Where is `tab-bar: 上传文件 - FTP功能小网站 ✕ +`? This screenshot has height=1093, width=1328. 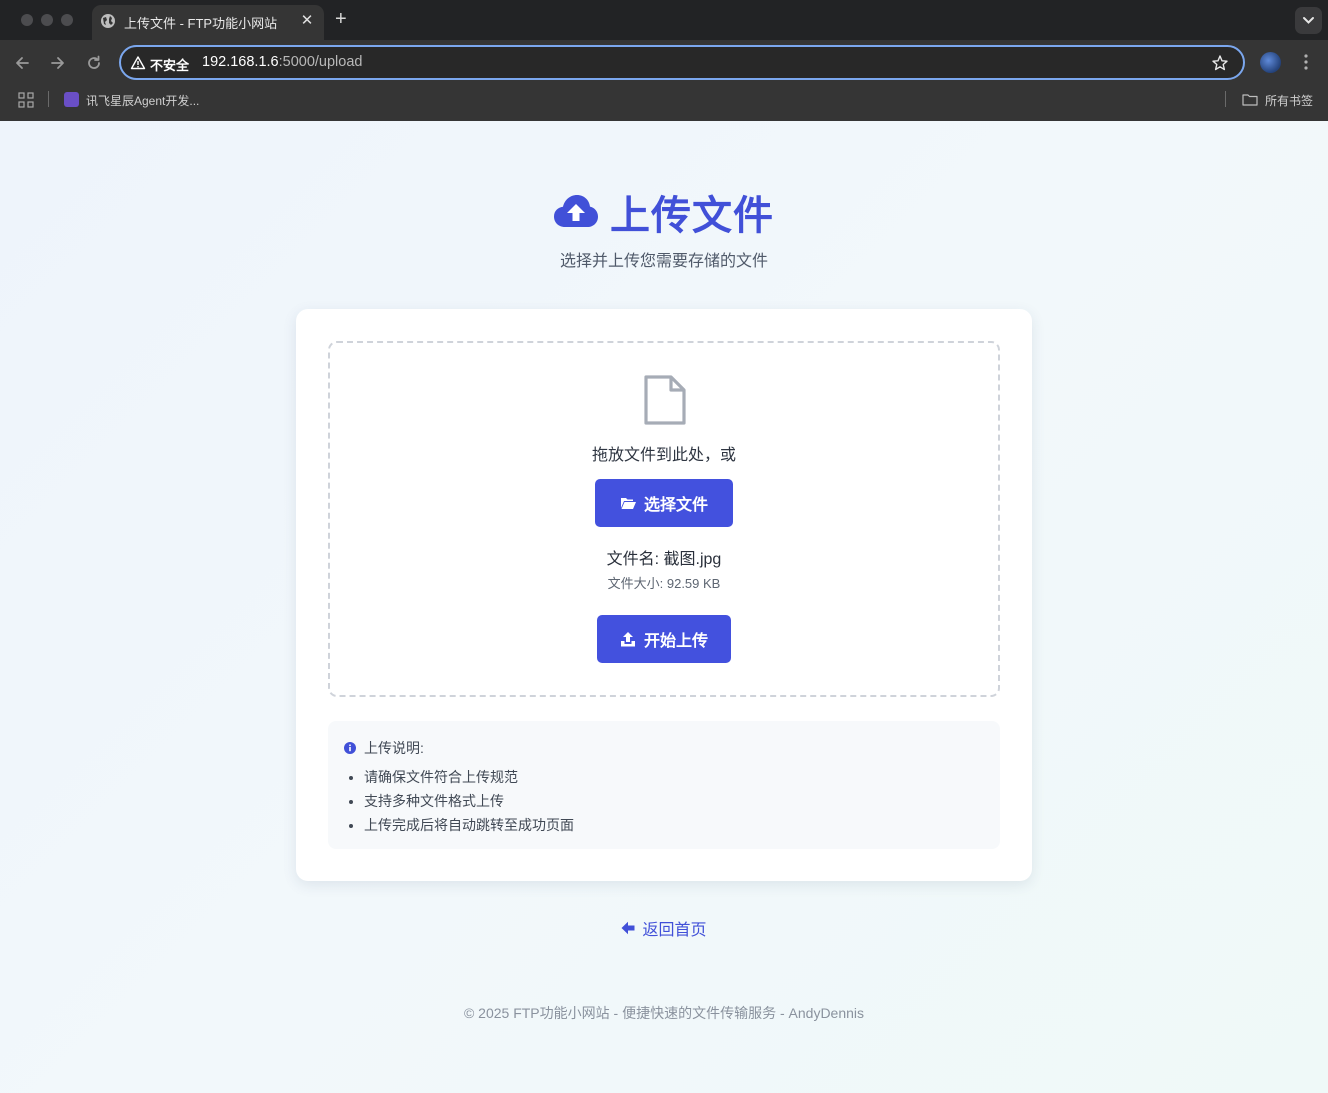 tab-bar: 上传文件 - FTP功能小网站 ✕ + is located at coordinates (664, 20).